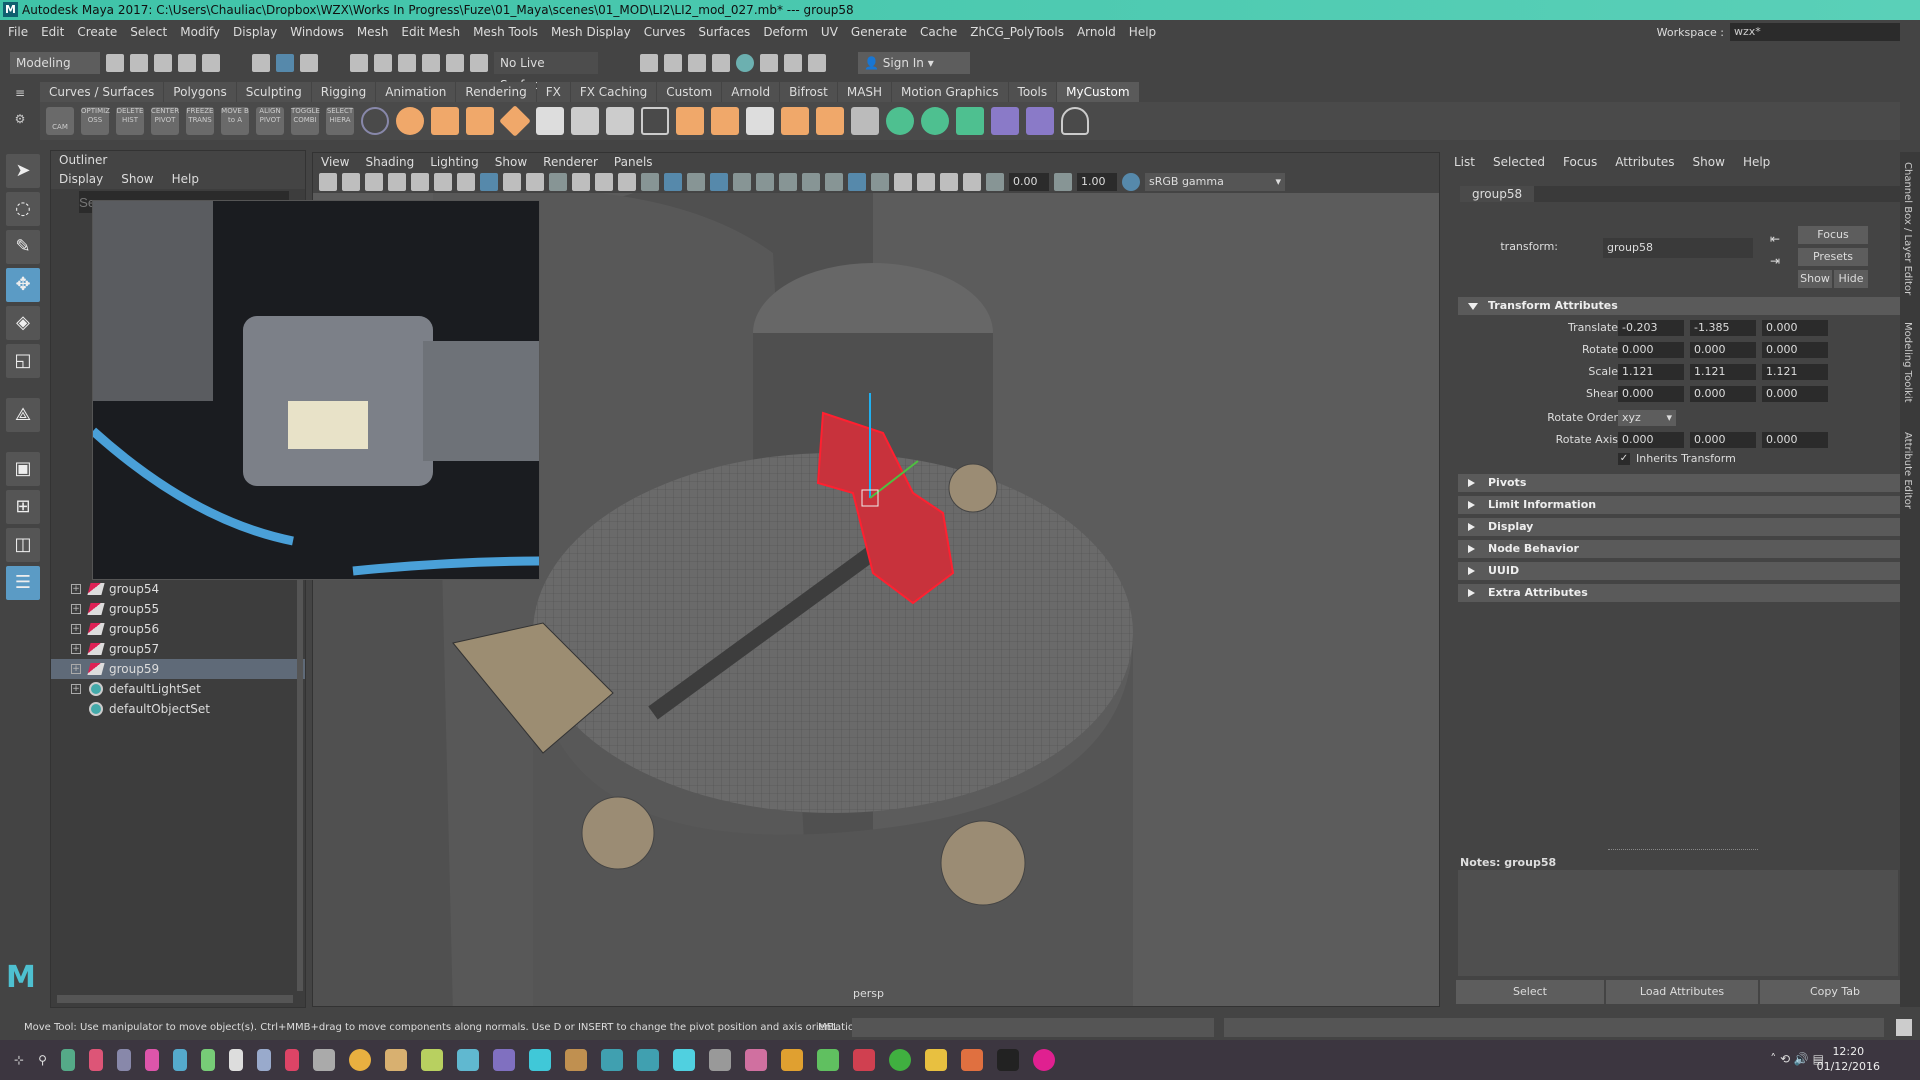 This screenshot has width=1920, height=1080. What do you see at coordinates (829, 32) in the screenshot?
I see `menu-uv: UV` at bounding box center [829, 32].